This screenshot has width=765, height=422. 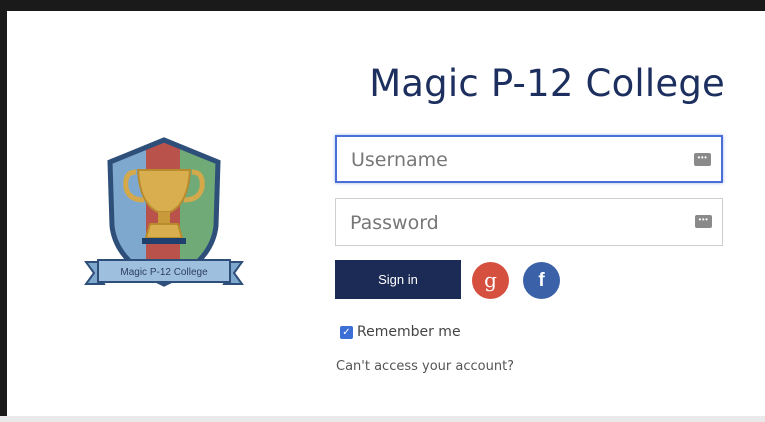 I want to click on college-crest-logo: Magic P-12 College, so click(x=164, y=212).